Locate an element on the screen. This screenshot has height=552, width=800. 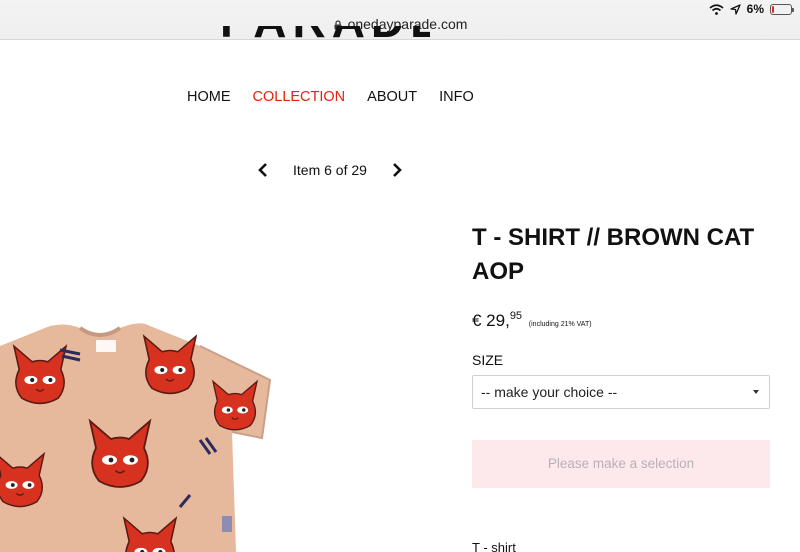
wifi-icon is located at coordinates (716, 9).